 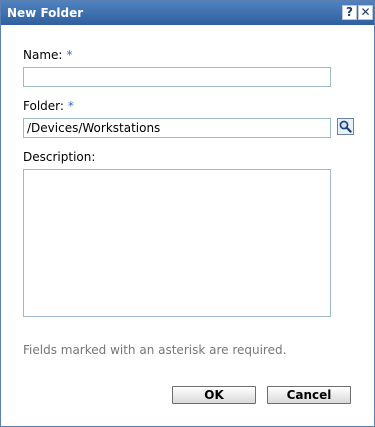 What do you see at coordinates (43, 55) in the screenshot?
I see `name-label-text: Name:` at bounding box center [43, 55].